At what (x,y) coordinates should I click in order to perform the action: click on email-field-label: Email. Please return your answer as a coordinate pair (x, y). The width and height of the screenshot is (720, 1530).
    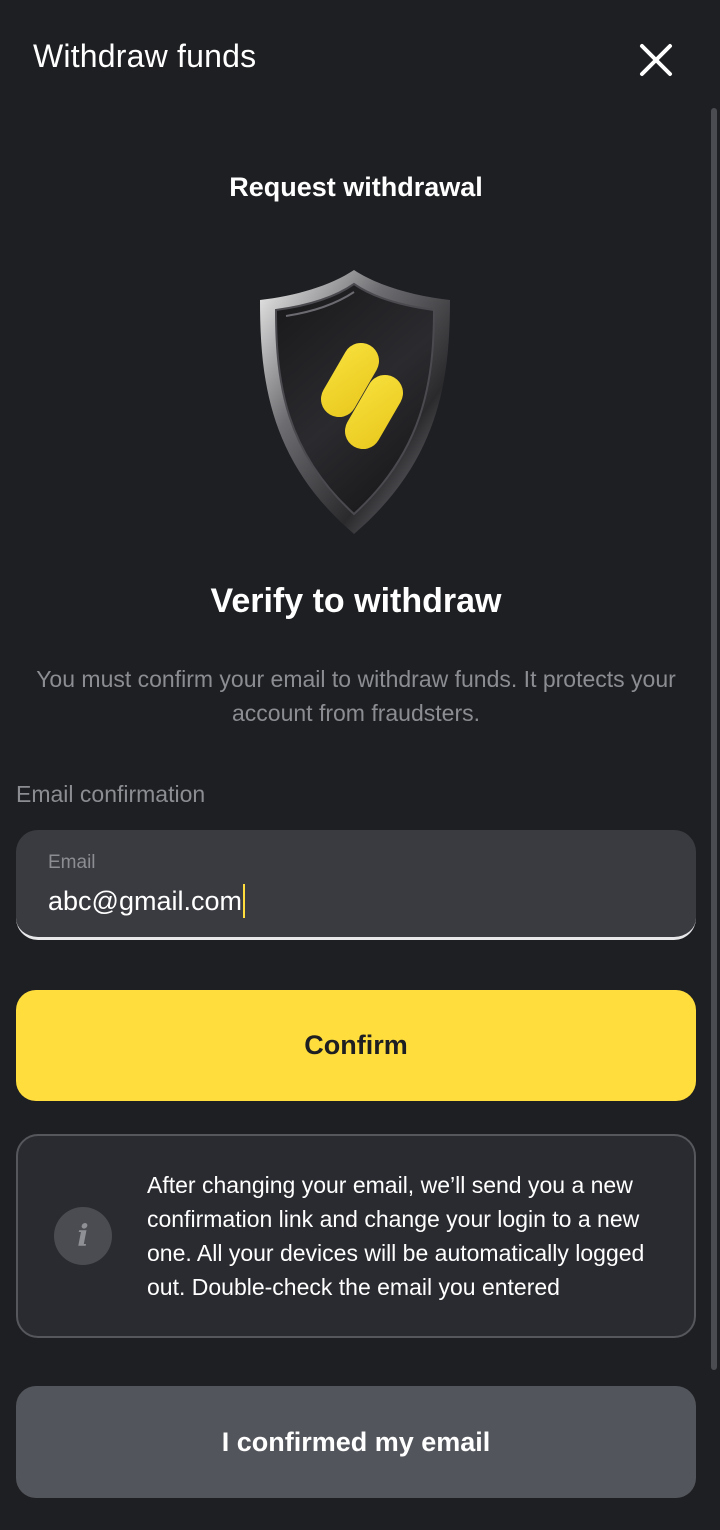
    Looking at the image, I should click on (72, 862).